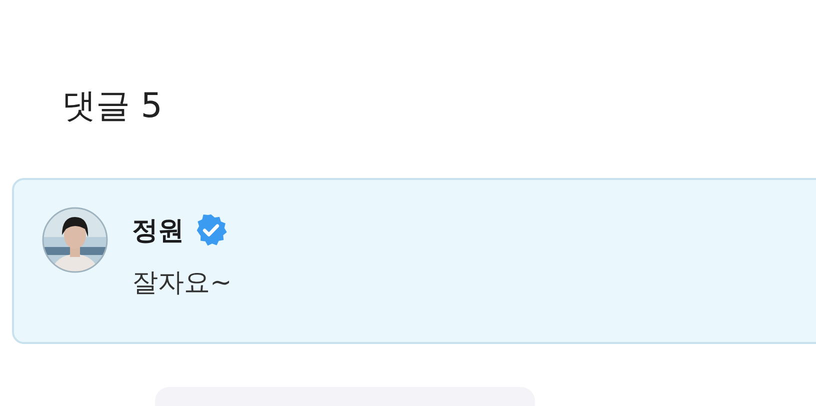 Image resolution: width=816 pixels, height=406 pixels. I want to click on comments-heading: 댓글 5, so click(112, 106).